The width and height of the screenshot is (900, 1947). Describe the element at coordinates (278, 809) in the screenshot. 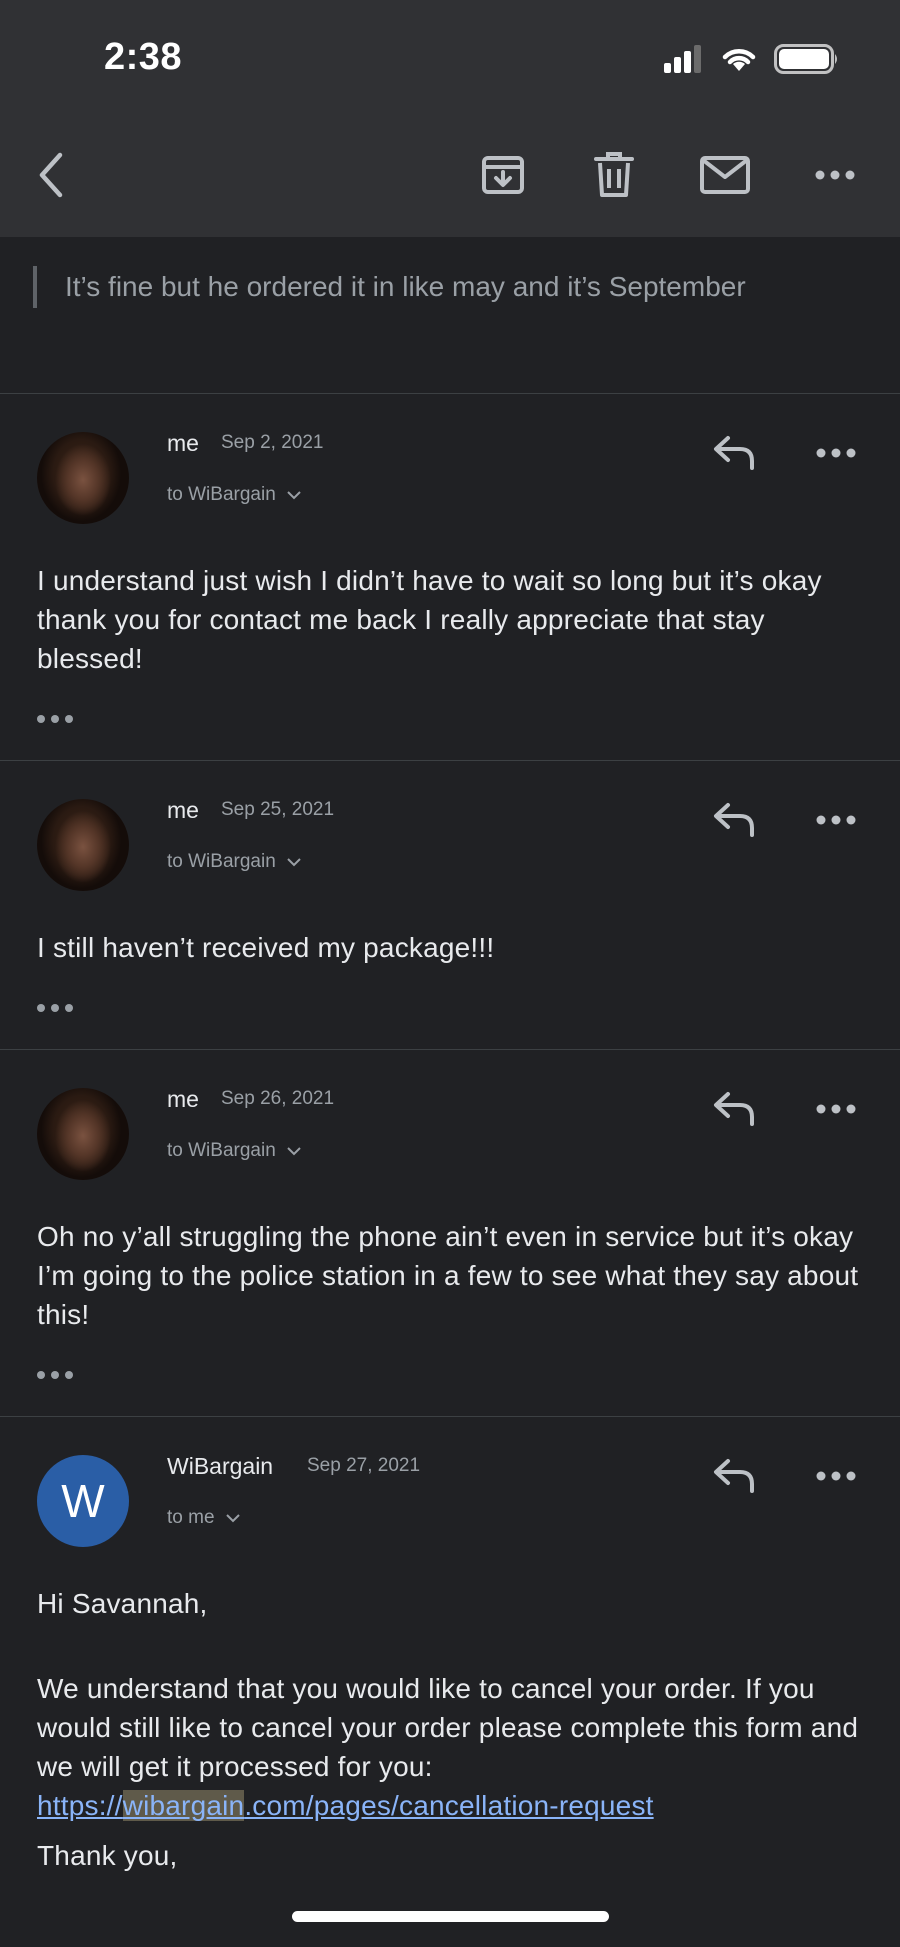

I see `message-date: Sep 25, 2021` at that location.